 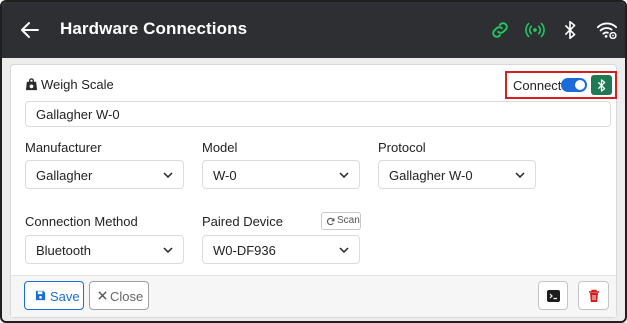 What do you see at coordinates (220, 147) in the screenshot?
I see `model-label: Model` at bounding box center [220, 147].